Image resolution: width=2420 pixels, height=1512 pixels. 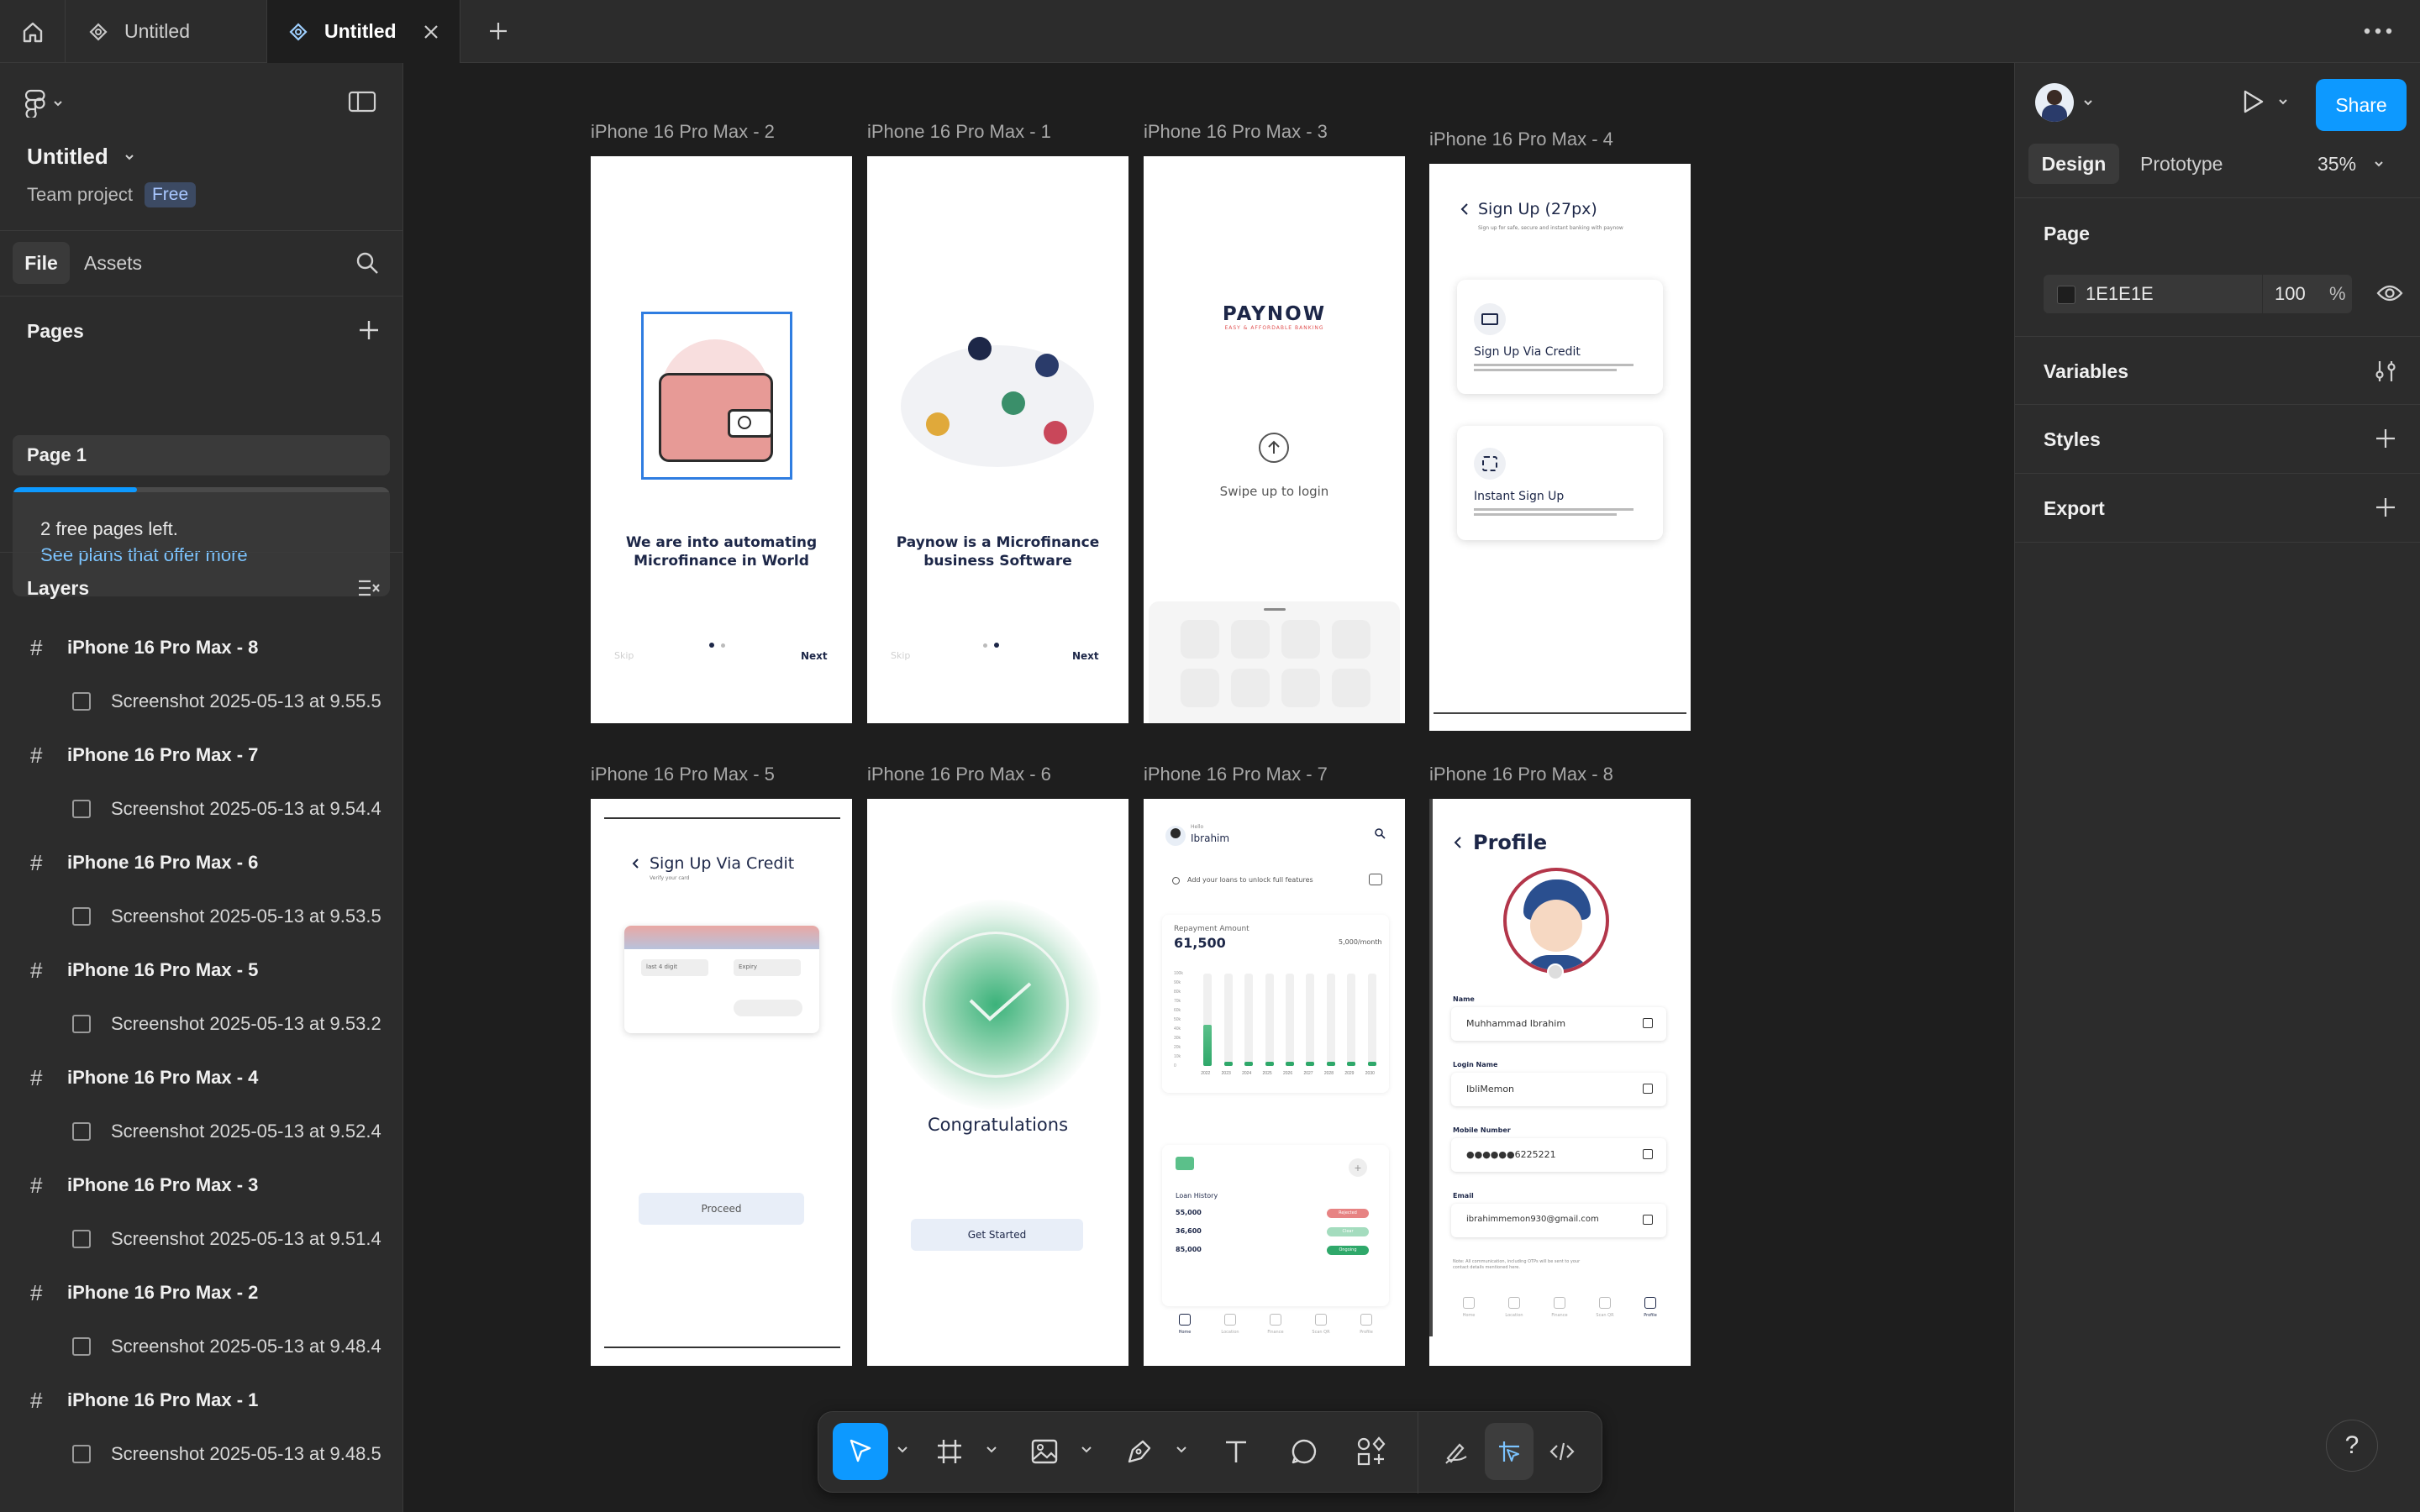 What do you see at coordinates (202, 1239) in the screenshot?
I see `layer-image: Screenshot 2025-05-13 at 9.51.4` at bounding box center [202, 1239].